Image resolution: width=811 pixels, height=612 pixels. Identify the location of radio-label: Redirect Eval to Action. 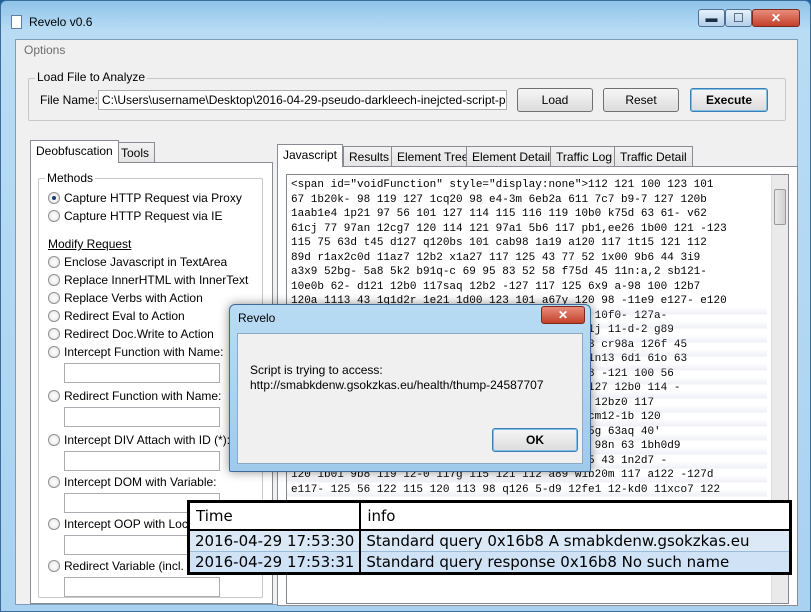
(124, 316).